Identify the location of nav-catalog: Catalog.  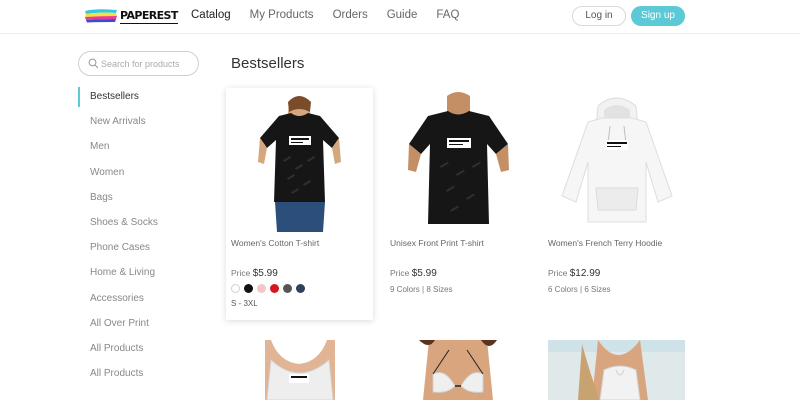
(211, 15).